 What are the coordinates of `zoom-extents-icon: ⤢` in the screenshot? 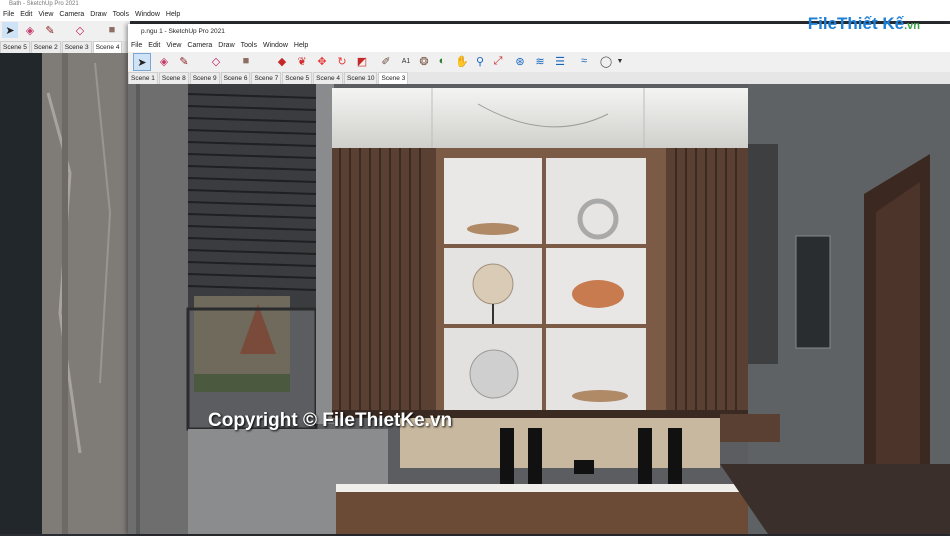 It's located at (498, 61).